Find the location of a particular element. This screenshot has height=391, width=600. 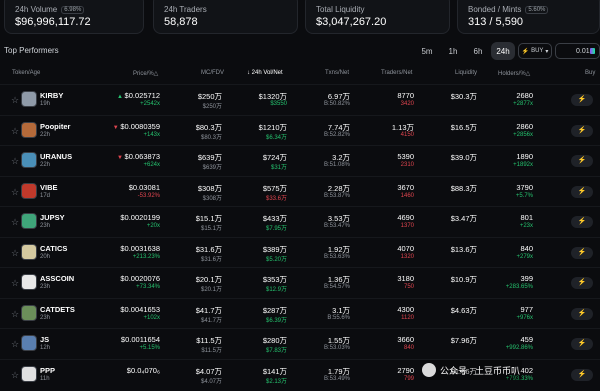

column-mc: MC/FDV is located at coordinates (212, 73).